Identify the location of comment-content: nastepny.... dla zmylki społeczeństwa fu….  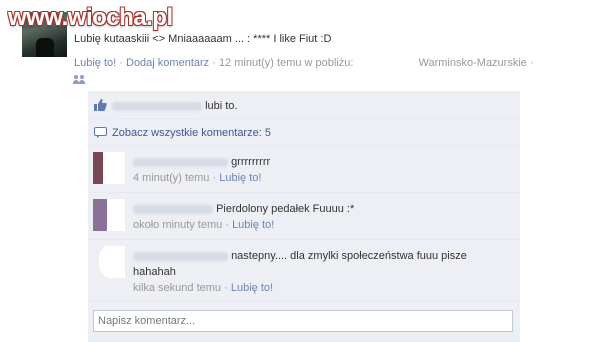
(320, 264).